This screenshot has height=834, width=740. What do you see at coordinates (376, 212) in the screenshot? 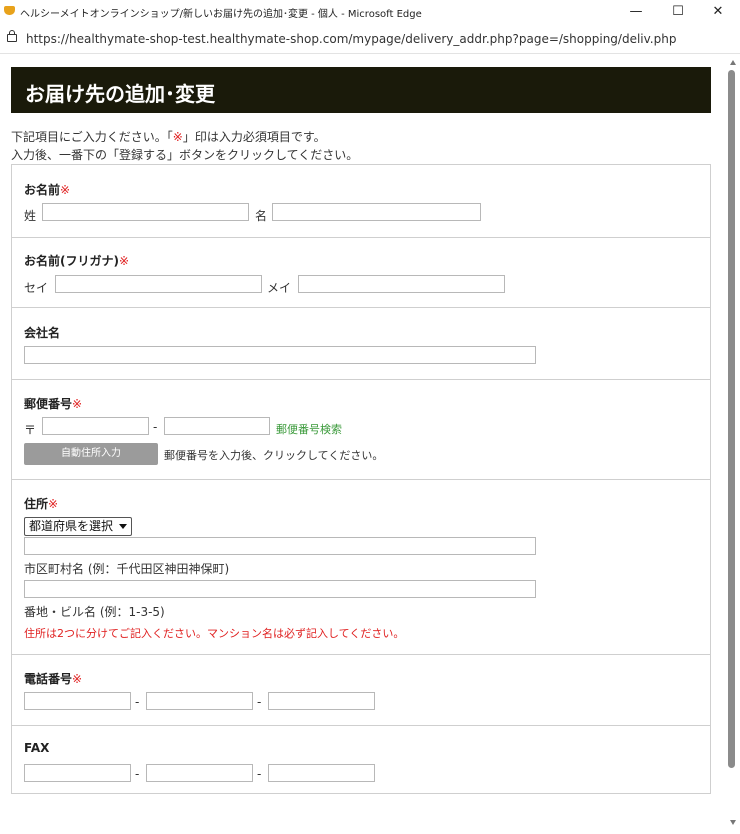
I see `first-name-input` at bounding box center [376, 212].